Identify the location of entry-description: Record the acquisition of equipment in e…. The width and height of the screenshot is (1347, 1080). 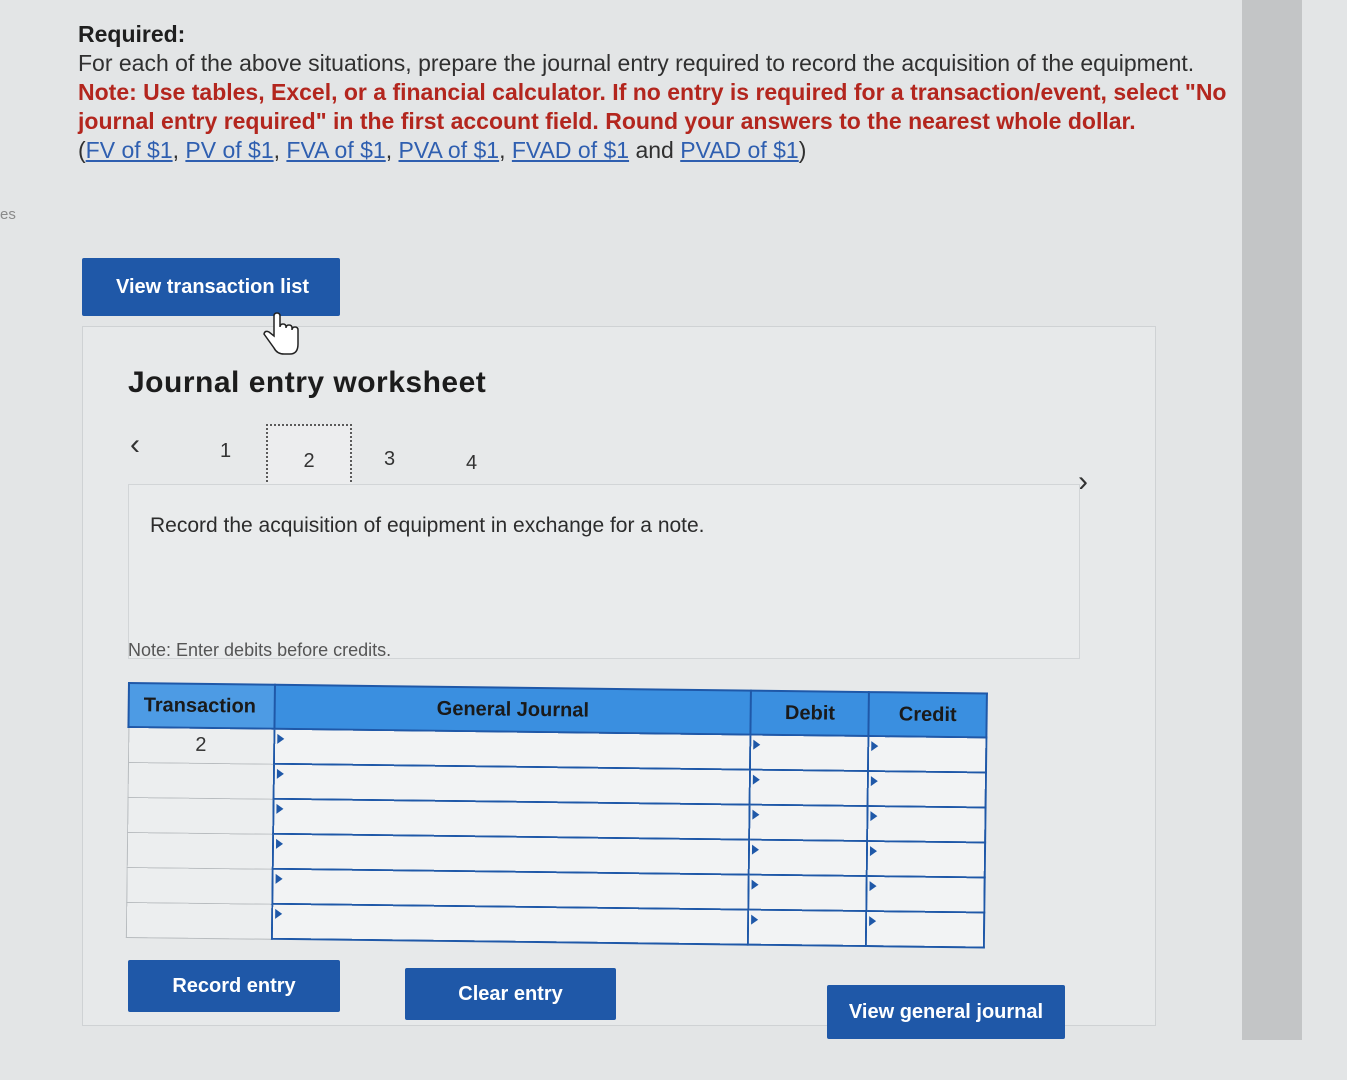
(427, 525).